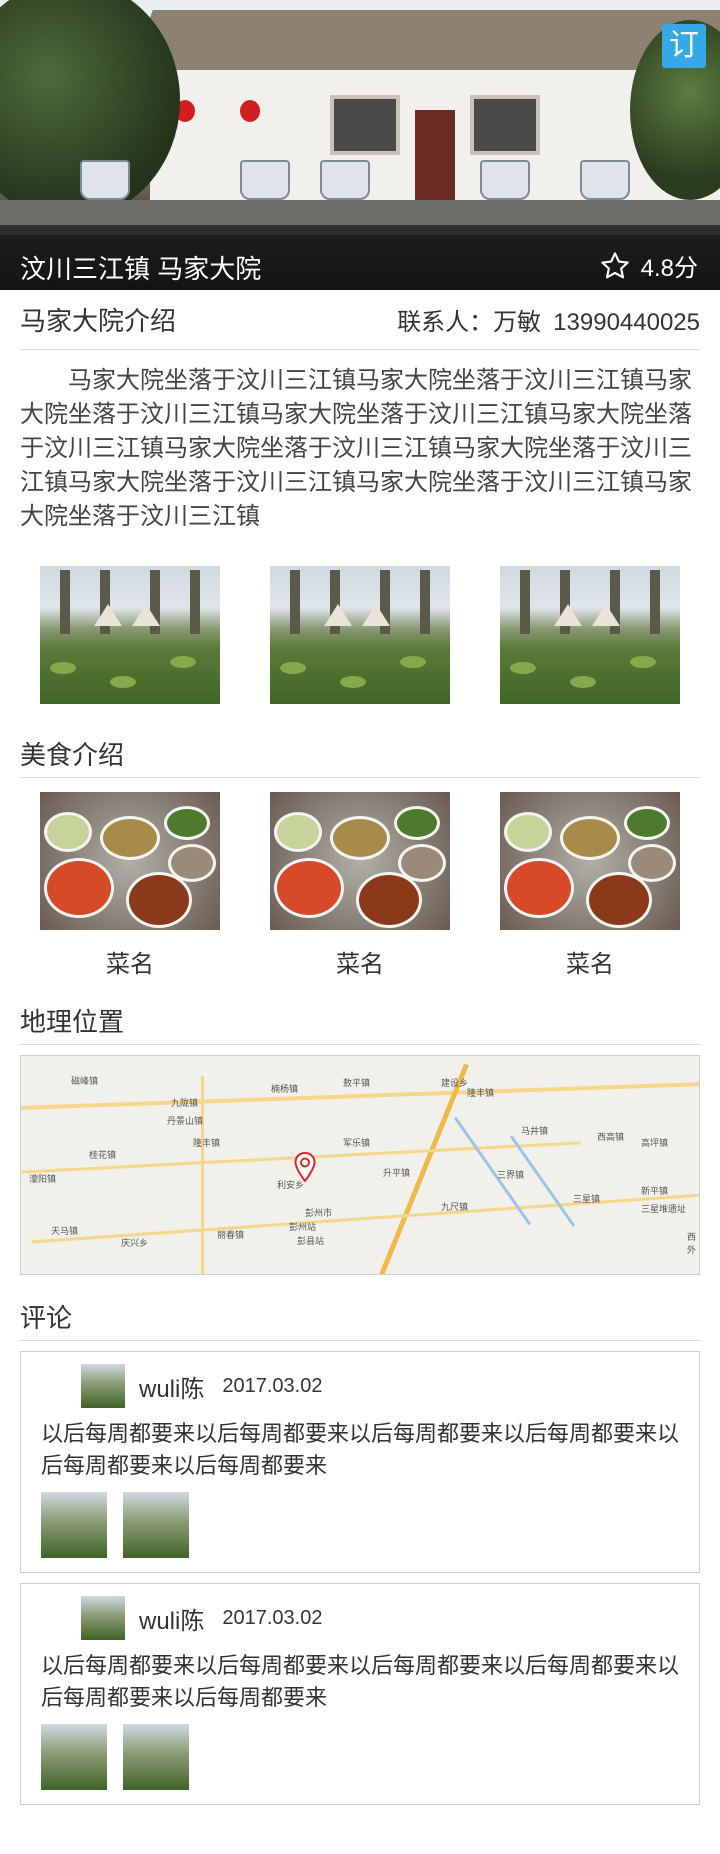 This screenshot has width=720, height=1854. What do you see at coordinates (535, 1131) in the screenshot?
I see `map-label: 马井镇` at bounding box center [535, 1131].